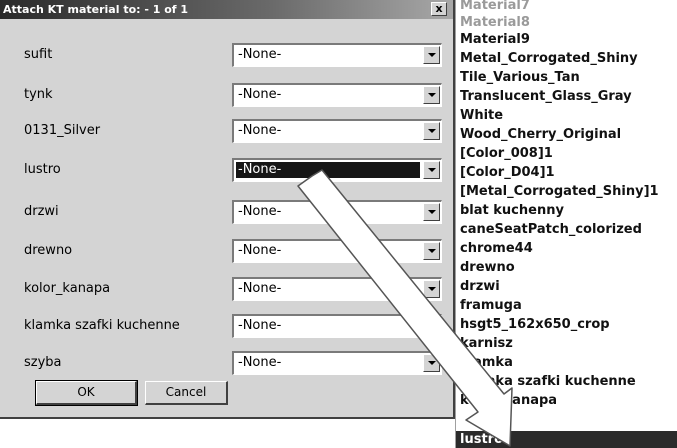  What do you see at coordinates (102, 325) in the screenshot?
I see `row-label-klamka-szafki-kuchenne: klamka szafki kuchenne` at bounding box center [102, 325].